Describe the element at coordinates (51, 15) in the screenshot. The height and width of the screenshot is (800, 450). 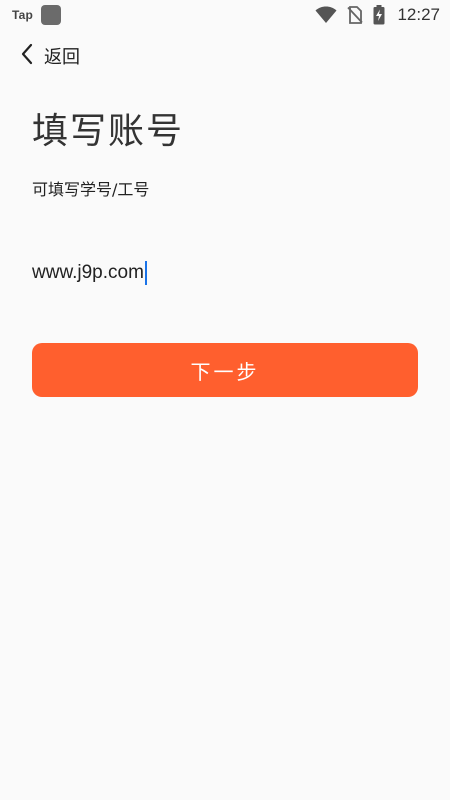
I see `app-notification-icon` at that location.